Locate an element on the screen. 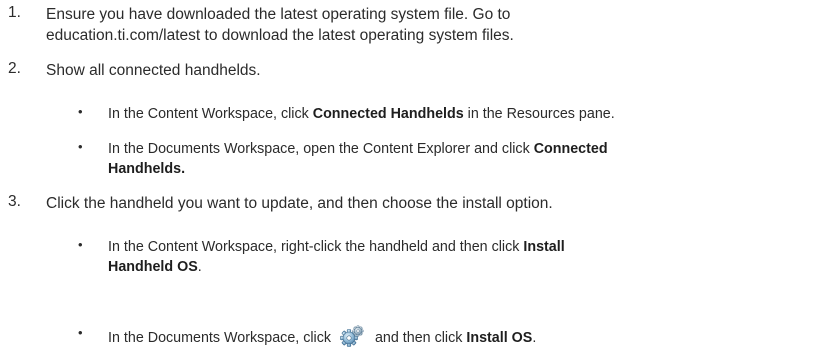 The image size is (834, 355). settings-gear-icon-svg is located at coordinates (352, 336).